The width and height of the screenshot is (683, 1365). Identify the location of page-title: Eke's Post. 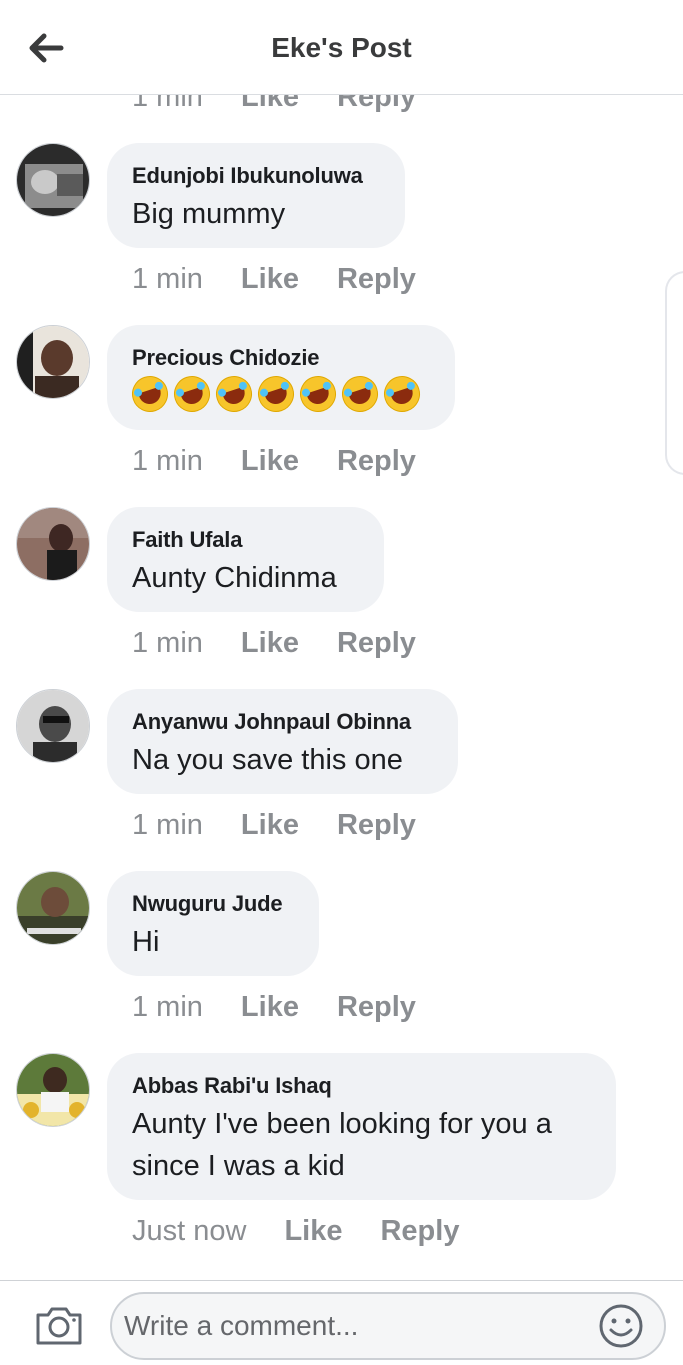
(341, 47).